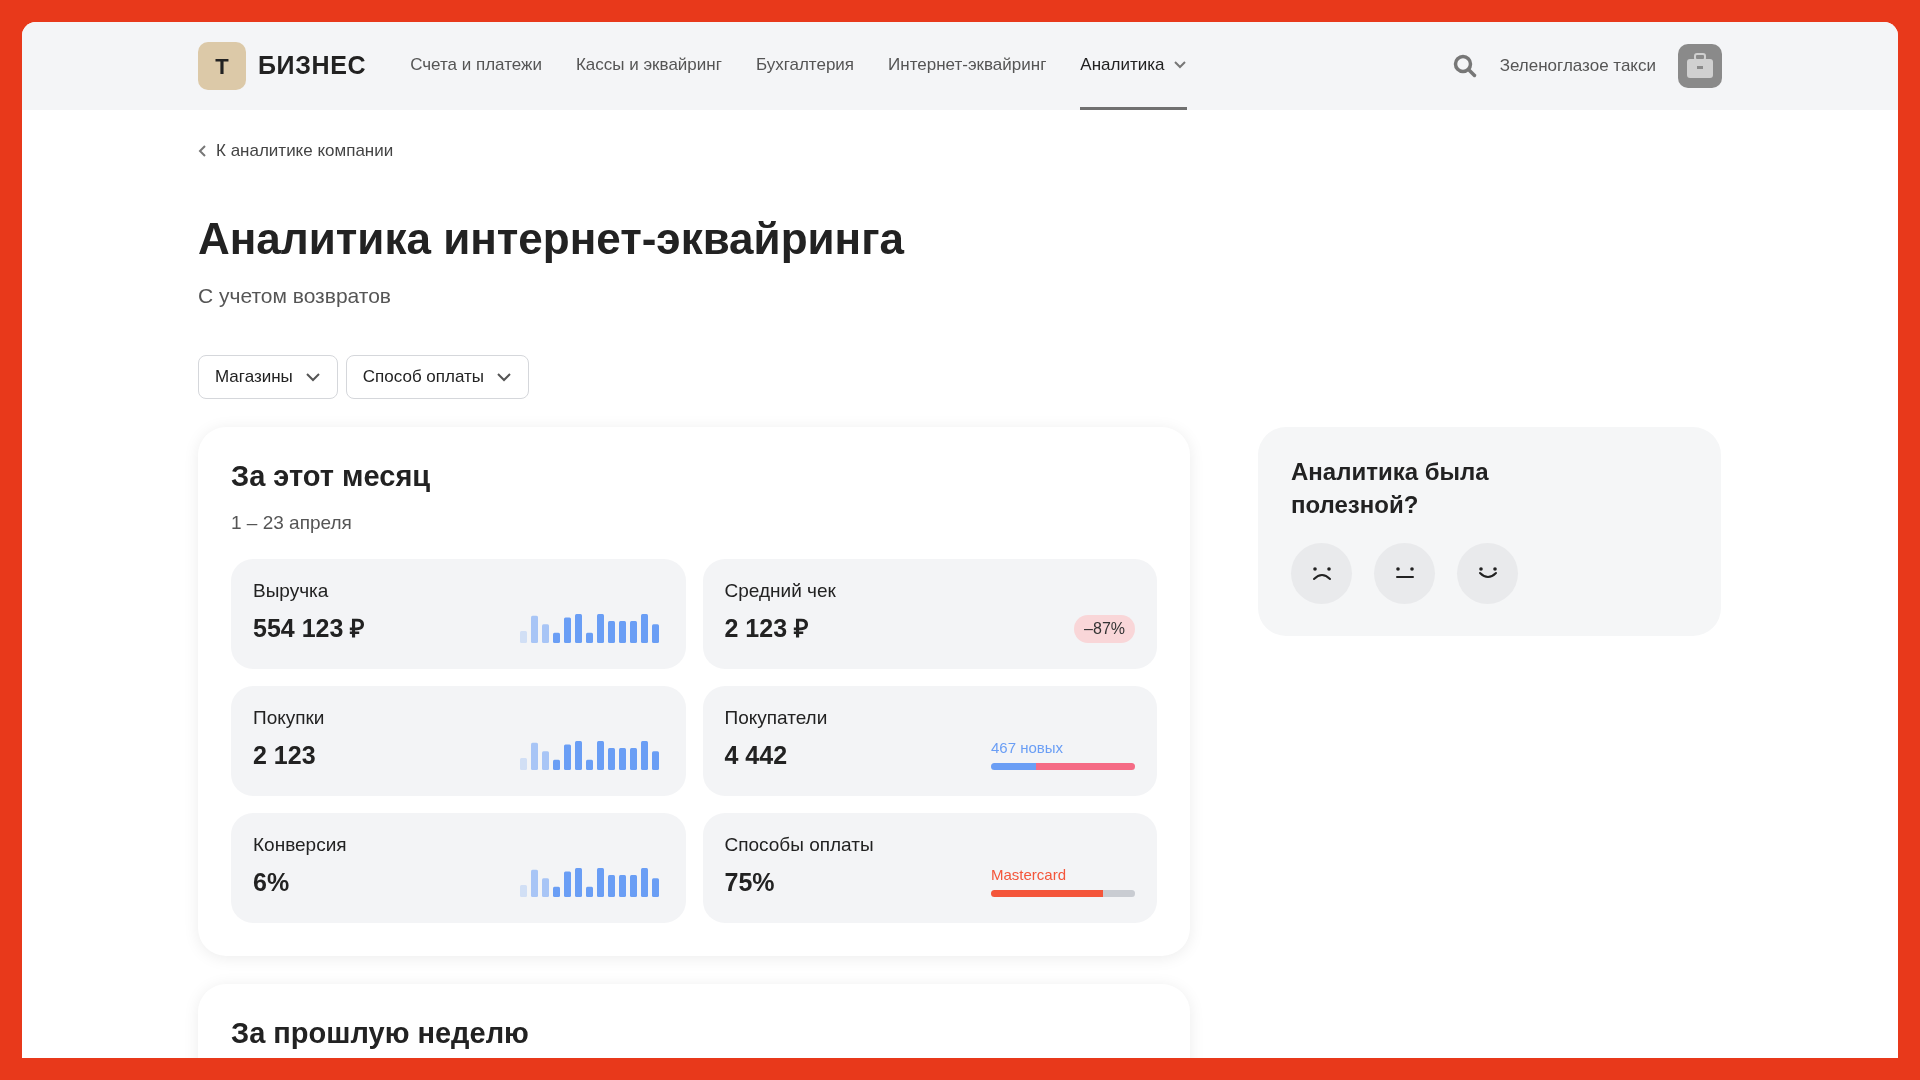 This screenshot has width=1920, height=1080. I want to click on back-link: К аналитике компании, so click(960, 151).